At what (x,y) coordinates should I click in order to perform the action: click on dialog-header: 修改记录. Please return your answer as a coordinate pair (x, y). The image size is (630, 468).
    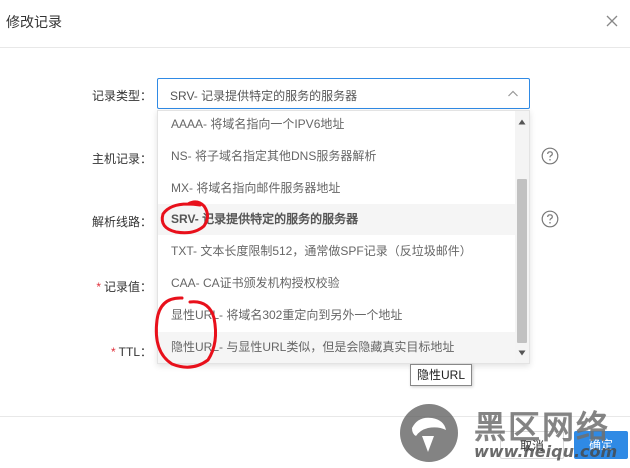
    Looking at the image, I should click on (315, 24).